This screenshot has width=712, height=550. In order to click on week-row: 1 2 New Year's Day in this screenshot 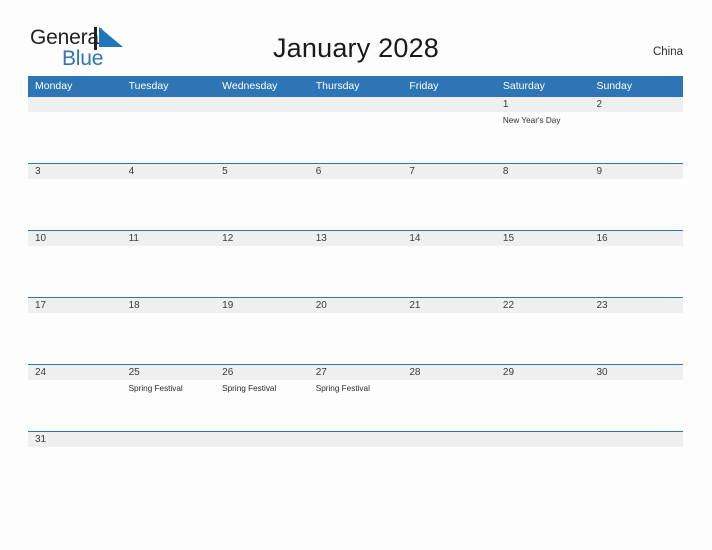, I will do `click(355, 129)`.